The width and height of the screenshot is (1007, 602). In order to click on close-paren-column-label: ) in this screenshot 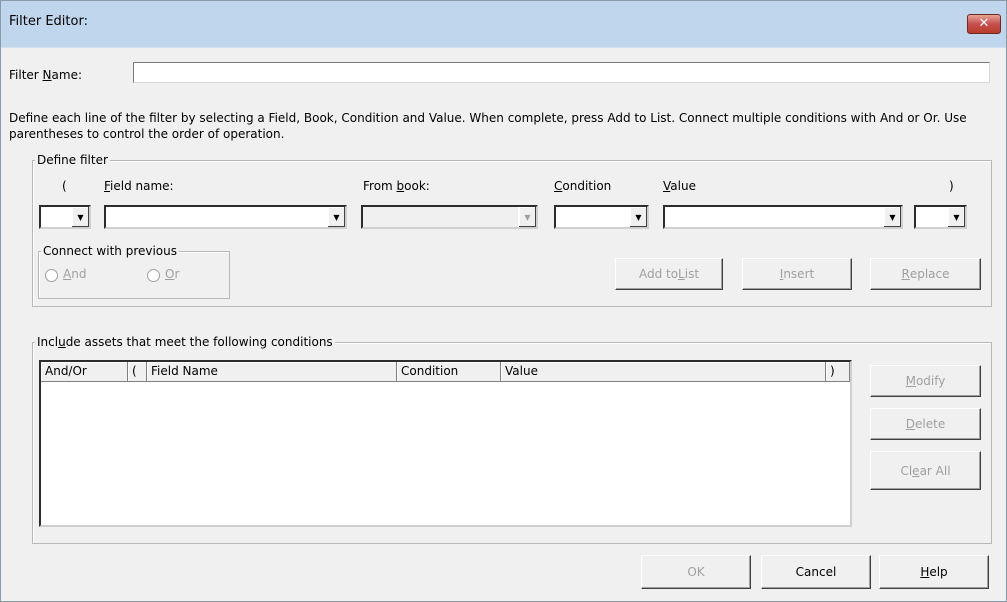, I will do `click(951, 186)`.